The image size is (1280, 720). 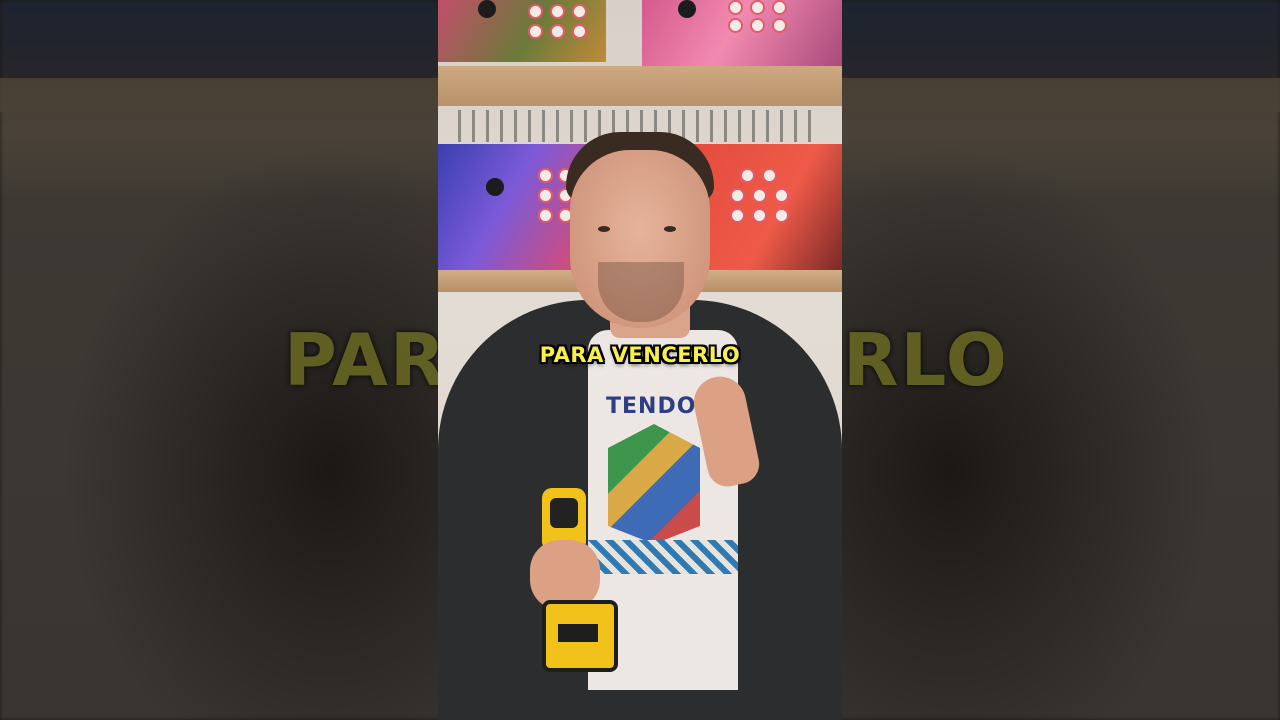 What do you see at coordinates (651, 406) in the screenshot?
I see `shirt-print-text: TENDO` at bounding box center [651, 406].